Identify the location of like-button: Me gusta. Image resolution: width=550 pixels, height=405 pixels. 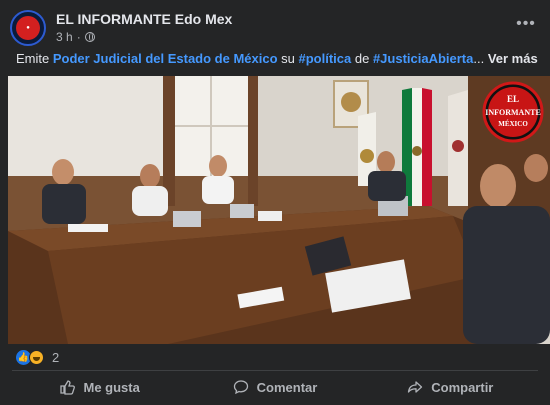
(99, 387).